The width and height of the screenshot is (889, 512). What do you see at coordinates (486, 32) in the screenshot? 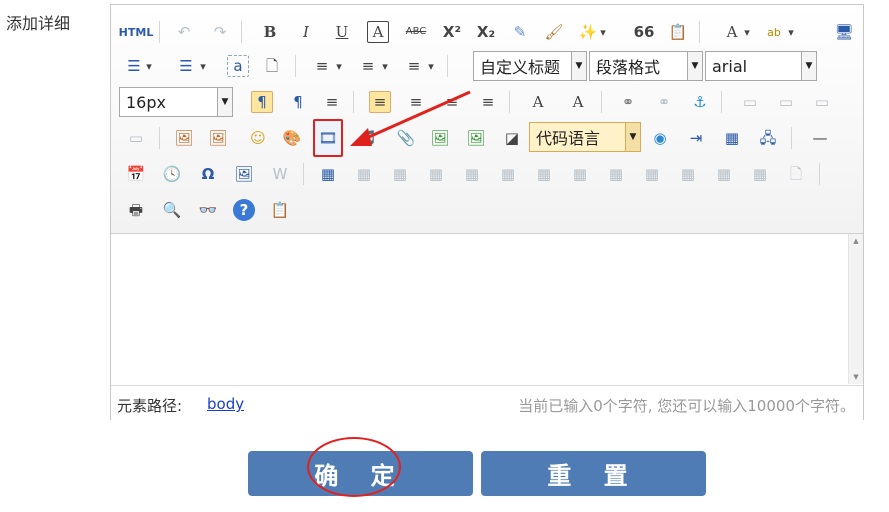
I see `subscript-icon: X₂` at bounding box center [486, 32].